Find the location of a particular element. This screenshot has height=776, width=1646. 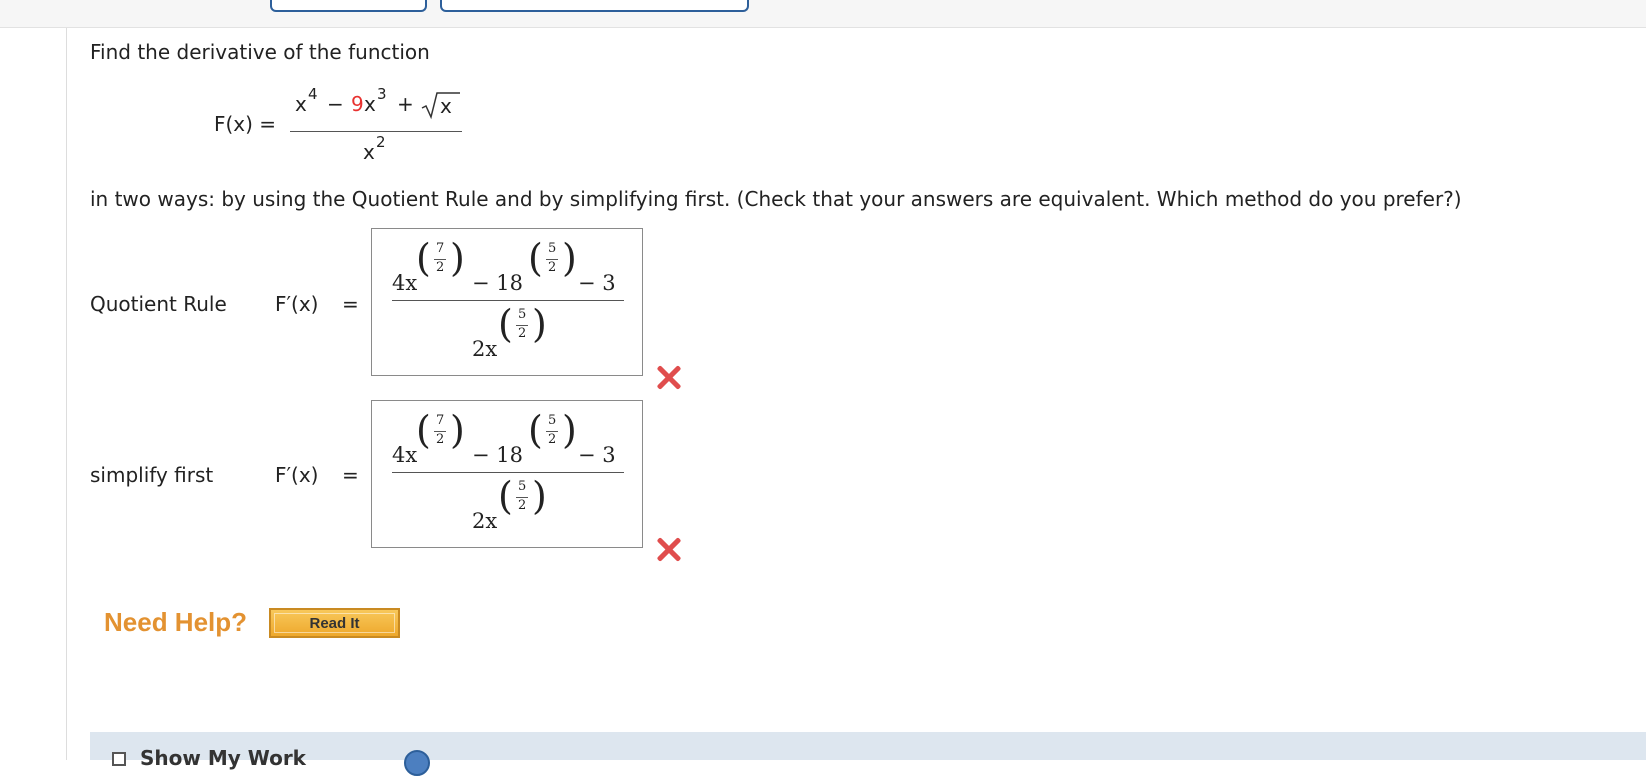

denominator-x: x is located at coordinates (369, 152).